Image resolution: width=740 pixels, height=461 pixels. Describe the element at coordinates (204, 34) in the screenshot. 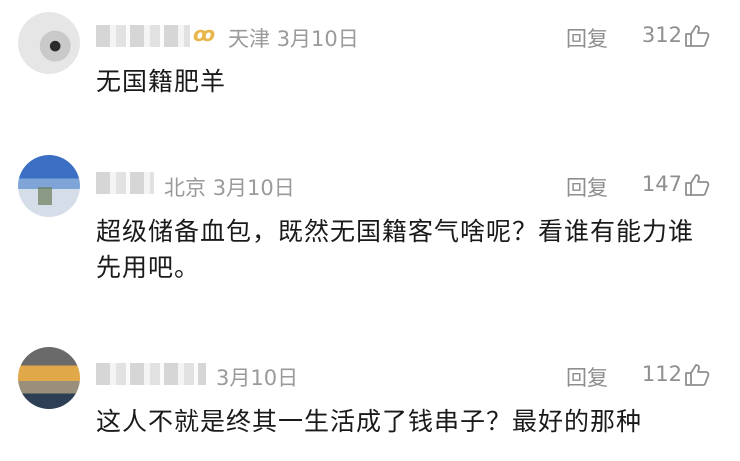

I see `vip-badge-icon: ꝏ` at that location.